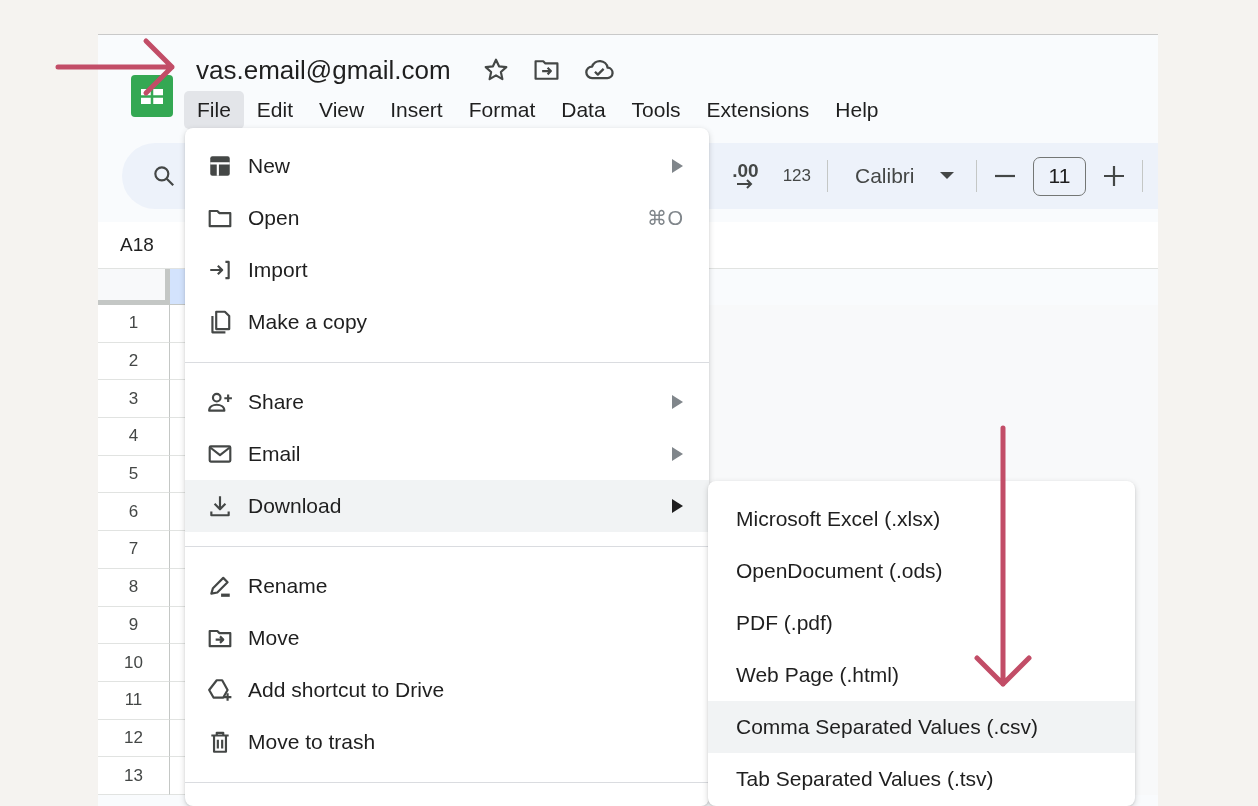 This screenshot has height=806, width=1258. What do you see at coordinates (447, 742) in the screenshot?
I see `menu-item: Move to trash` at bounding box center [447, 742].